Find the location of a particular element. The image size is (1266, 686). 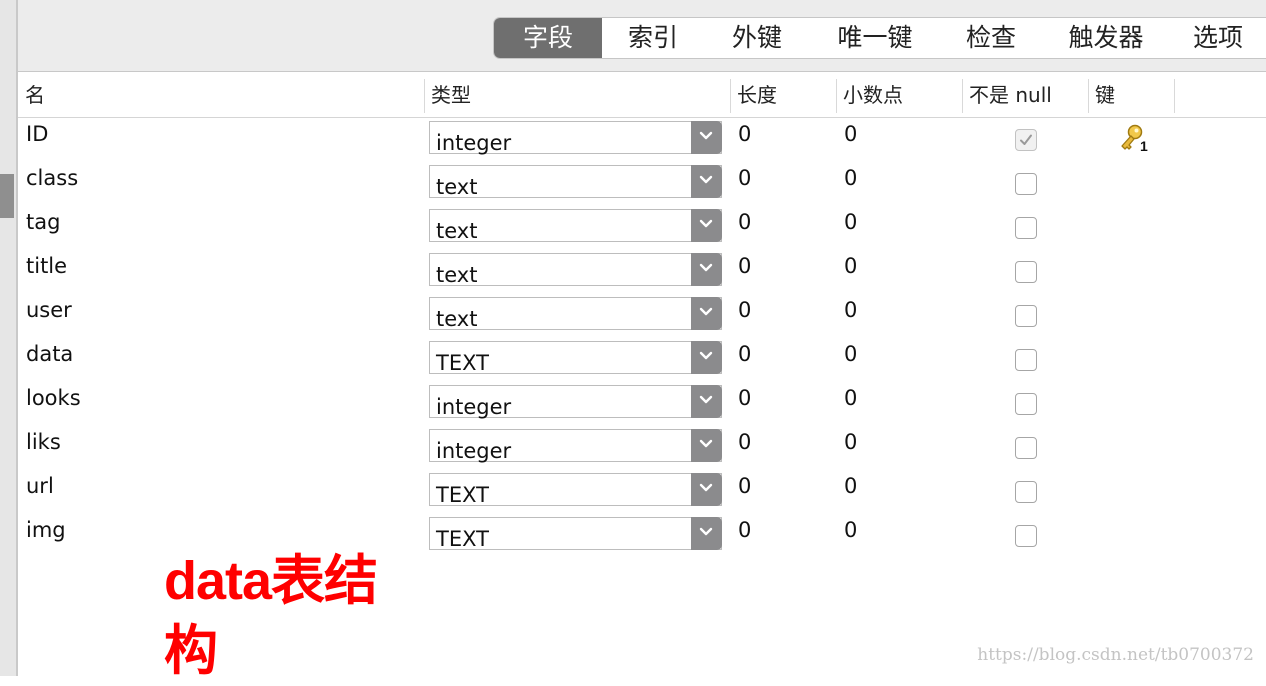

field-row: looks integer 0 0 is located at coordinates (642, 404).